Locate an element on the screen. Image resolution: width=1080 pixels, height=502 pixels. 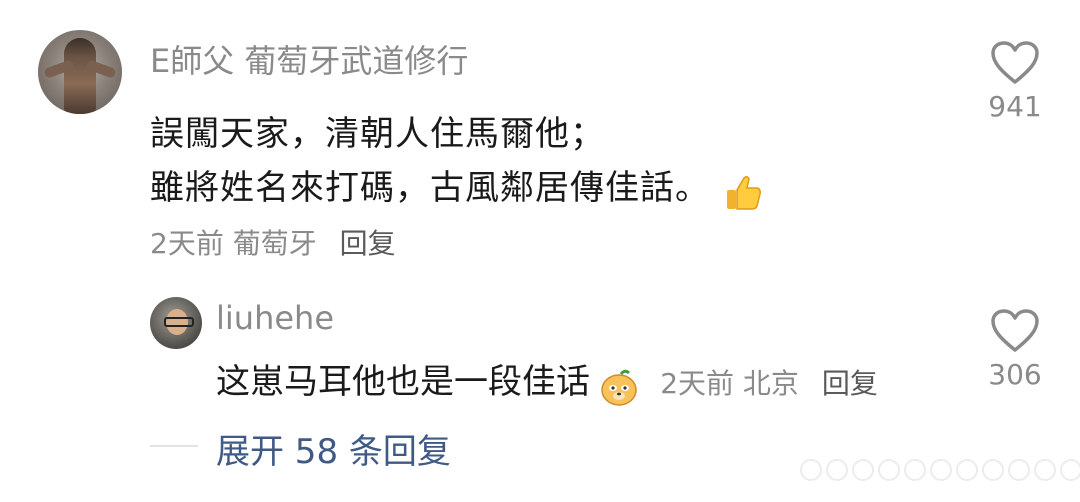
comment-text-line-2-row: 雖將姓名來打碼，古風鄰居傳佳話。 is located at coordinates (456, 188).